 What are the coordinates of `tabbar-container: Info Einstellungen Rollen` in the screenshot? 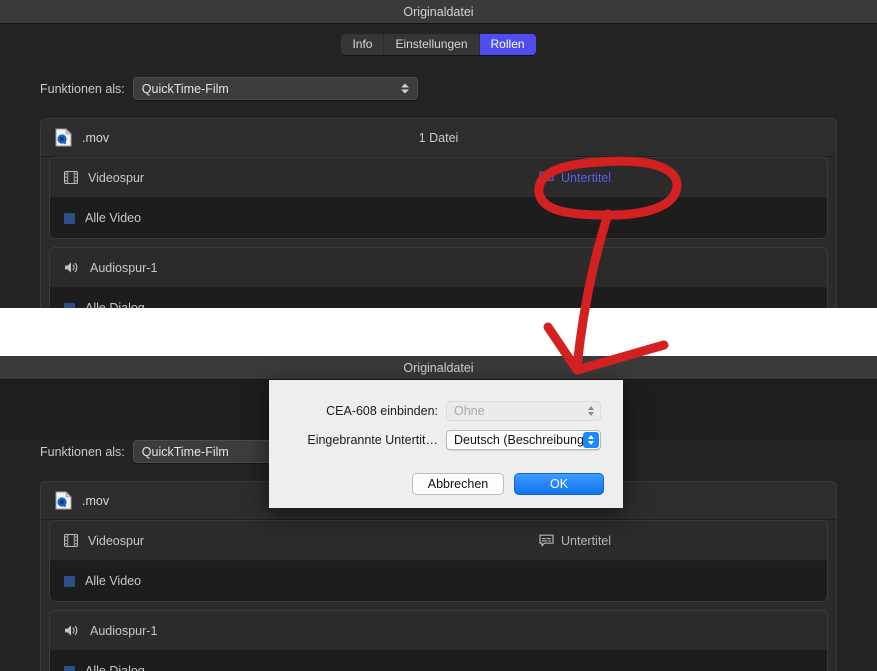 It's located at (438, 39).